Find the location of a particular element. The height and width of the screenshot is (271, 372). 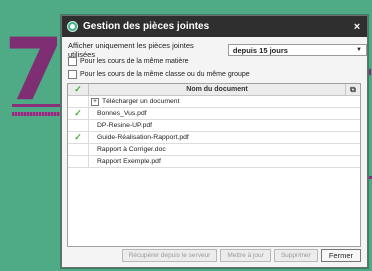

table-row: ✓ Bonnes_Vus.pdf is located at coordinates (214, 114).